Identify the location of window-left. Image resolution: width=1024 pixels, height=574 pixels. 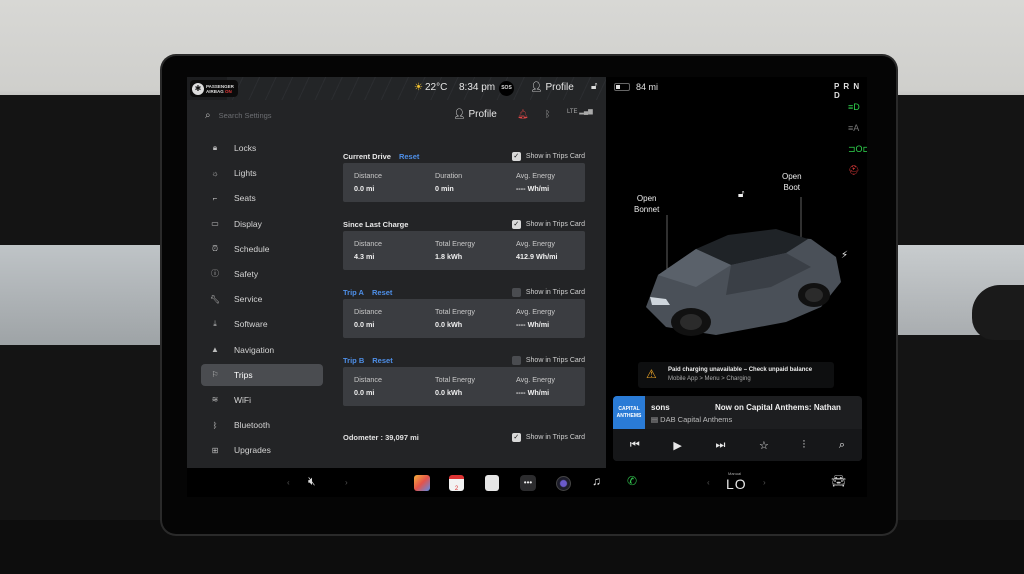
(87, 295).